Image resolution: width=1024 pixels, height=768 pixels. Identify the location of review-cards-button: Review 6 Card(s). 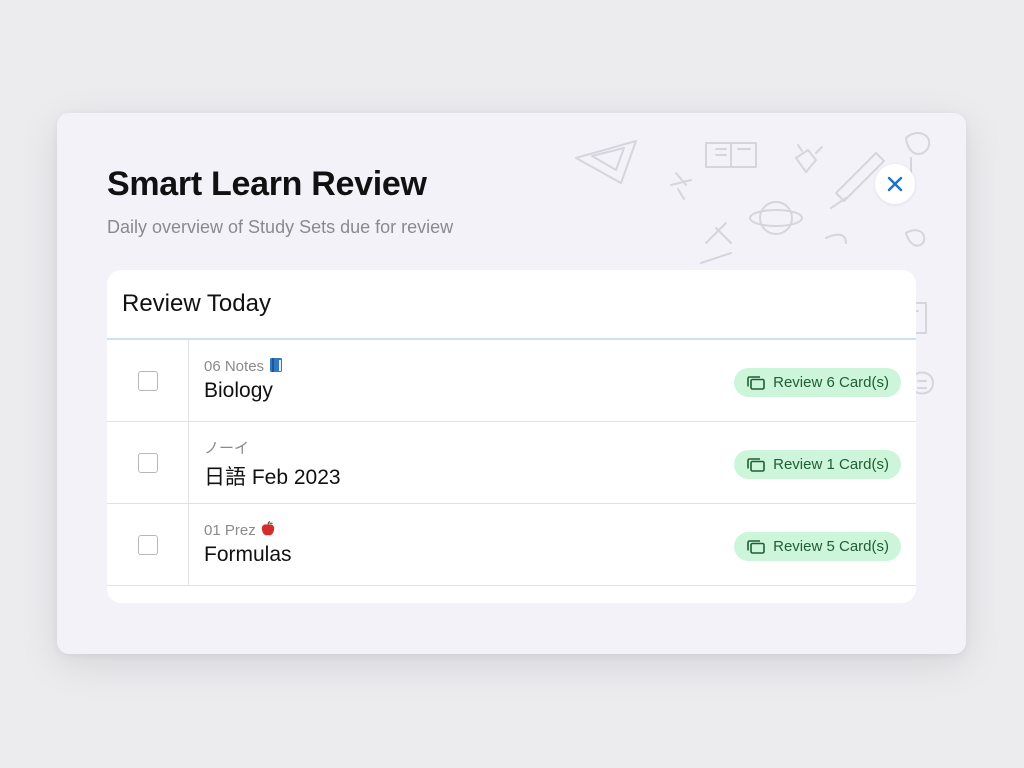
(817, 382).